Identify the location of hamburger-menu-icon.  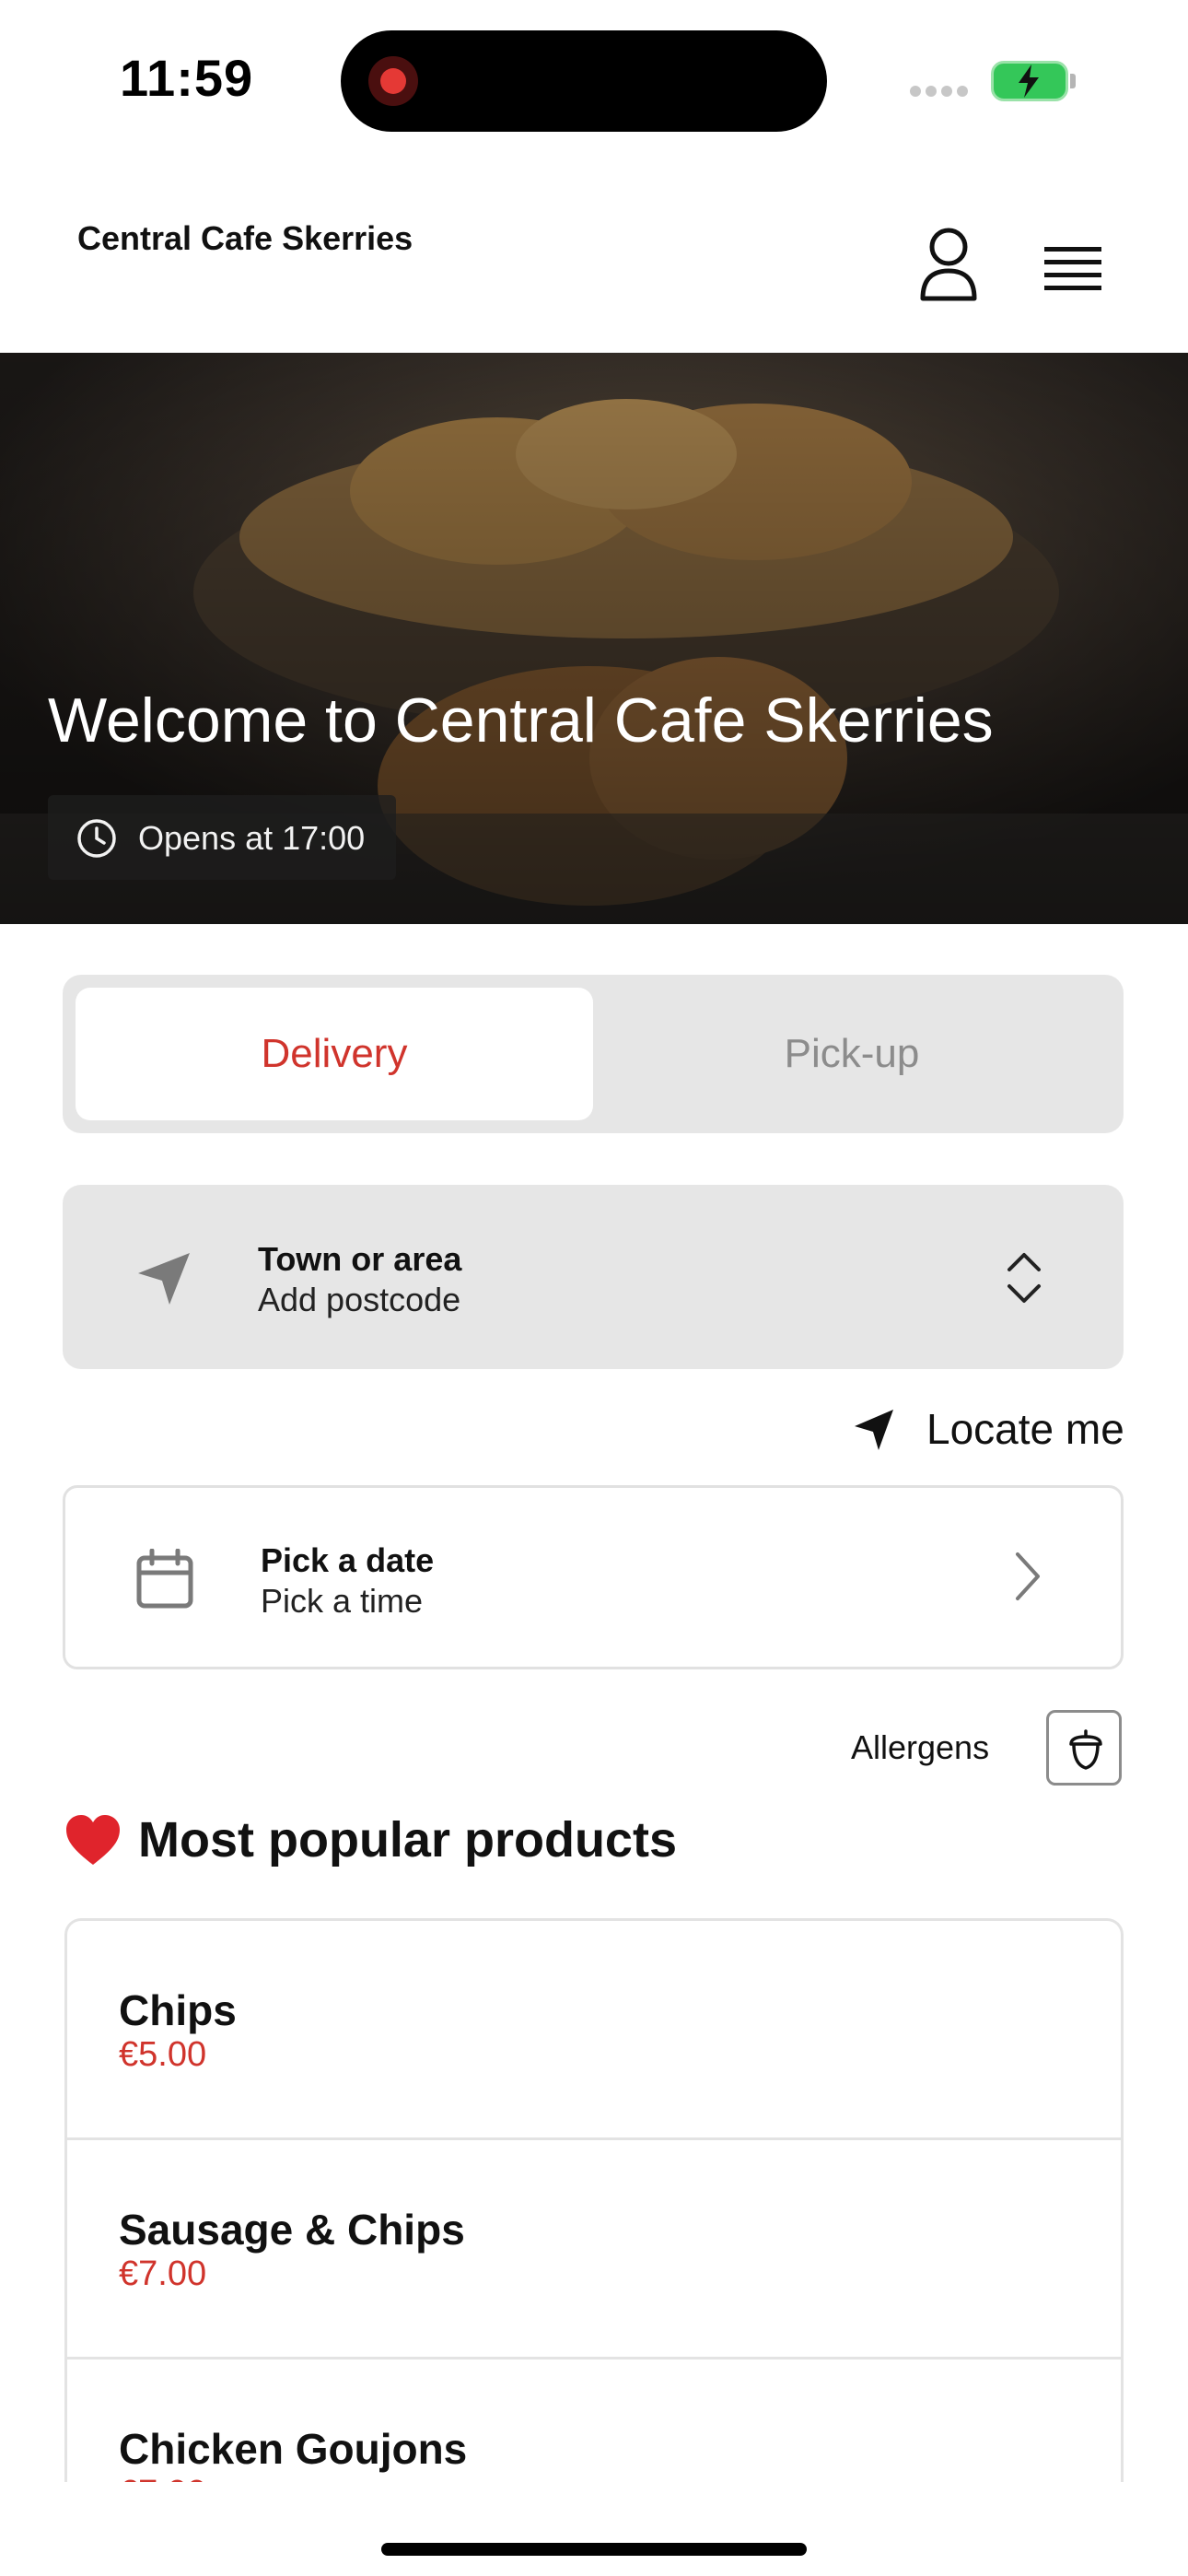
(1072, 268).